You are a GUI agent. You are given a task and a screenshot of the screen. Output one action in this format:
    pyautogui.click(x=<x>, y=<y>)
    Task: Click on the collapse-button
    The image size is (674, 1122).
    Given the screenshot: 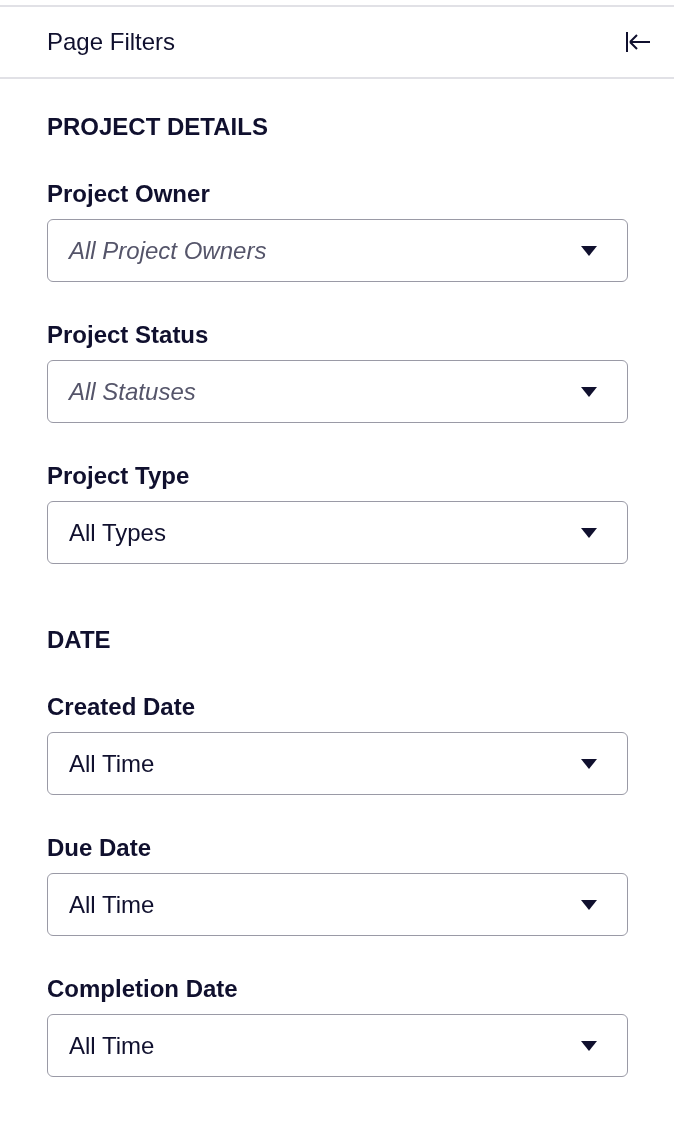 What is the action you would take?
    pyautogui.click(x=638, y=42)
    